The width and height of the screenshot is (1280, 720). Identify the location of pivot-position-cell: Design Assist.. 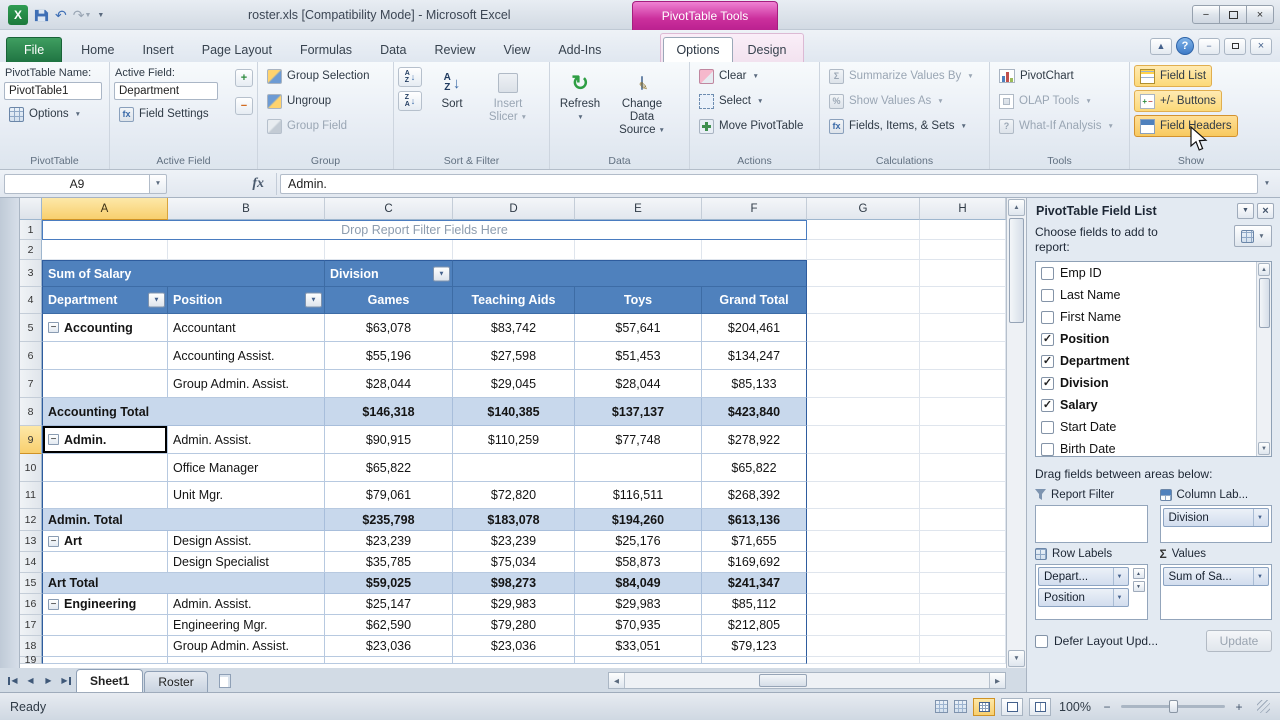
(246, 541).